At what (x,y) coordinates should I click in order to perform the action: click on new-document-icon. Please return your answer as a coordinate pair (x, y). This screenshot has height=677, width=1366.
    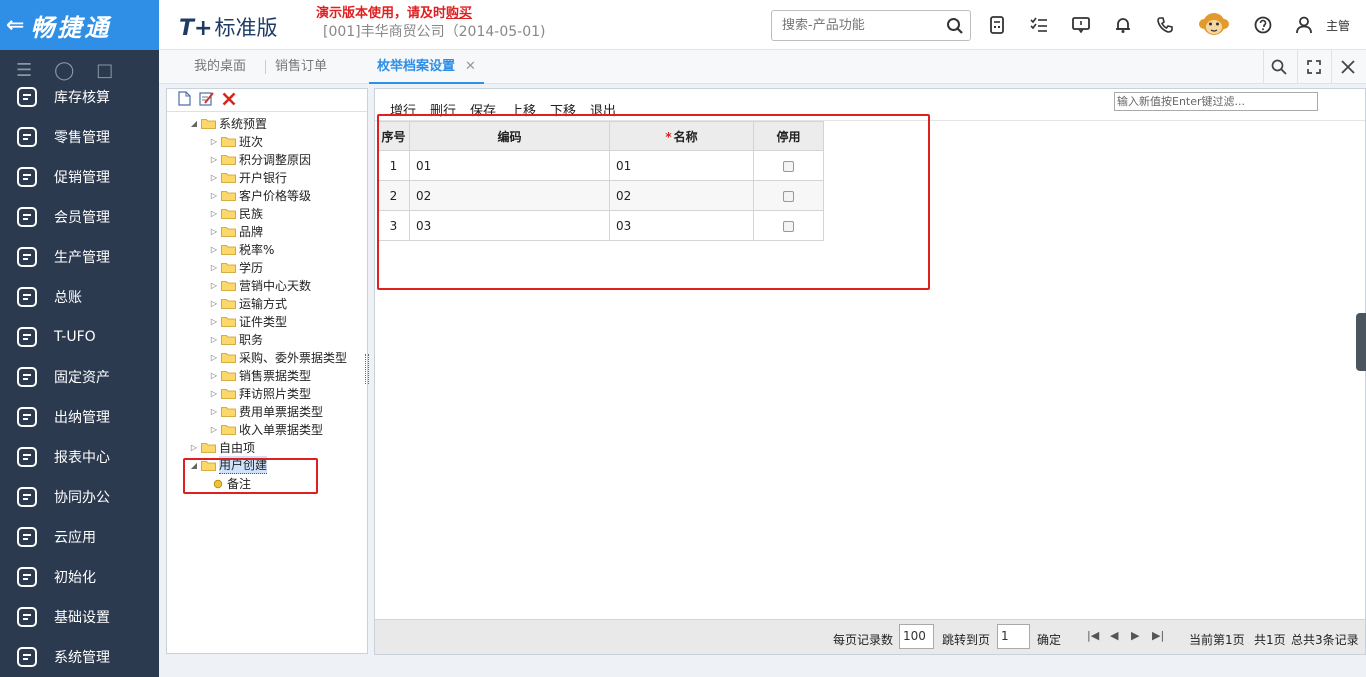
    Looking at the image, I should click on (184, 100).